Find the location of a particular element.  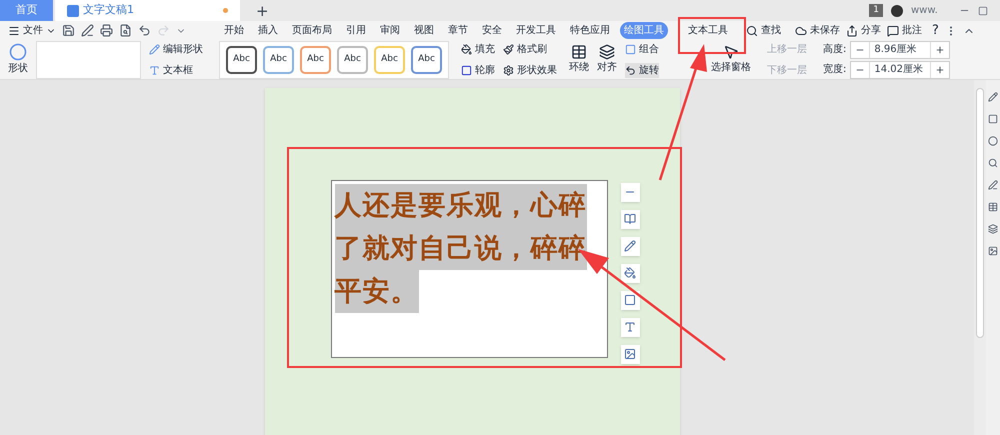

ribbon-tab: 引用 is located at coordinates (356, 31).